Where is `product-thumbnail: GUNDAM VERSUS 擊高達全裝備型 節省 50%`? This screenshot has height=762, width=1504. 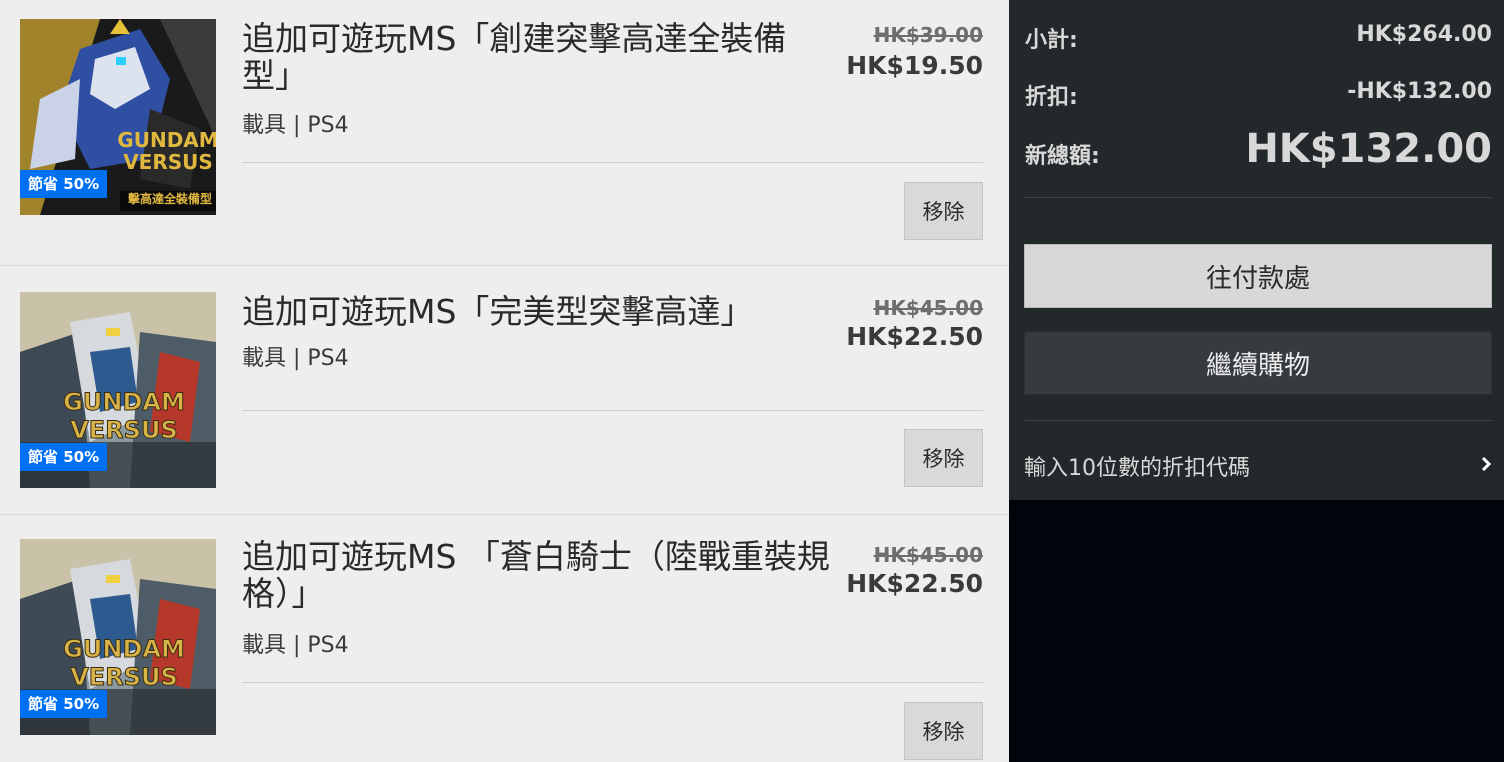
product-thumbnail: GUNDAM VERSUS 擊高達全裝備型 節省 50% is located at coordinates (118, 117).